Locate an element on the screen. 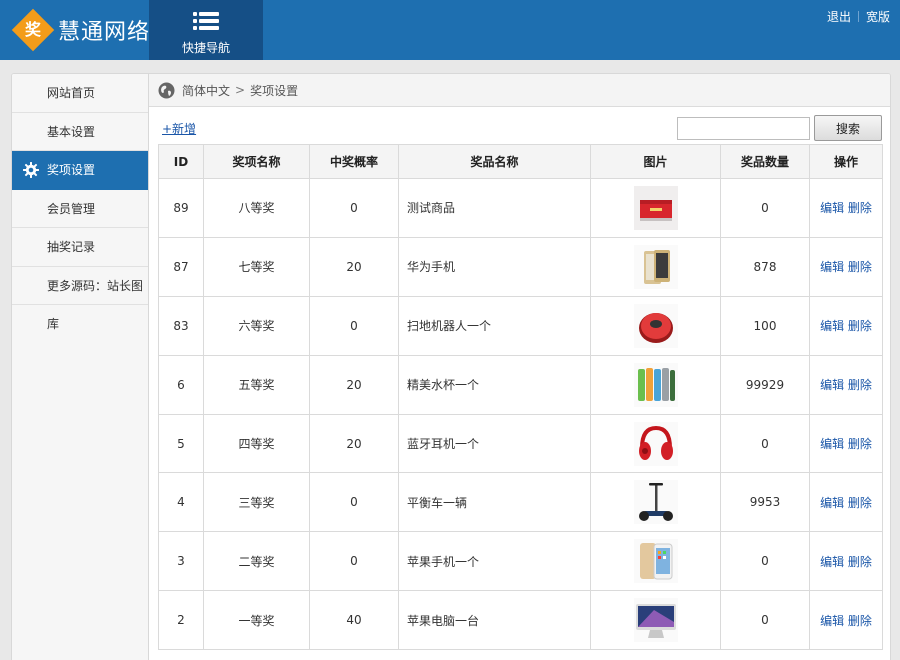 This screenshot has width=900, height=660. brand-name: 慧通网络 is located at coordinates (104, 32).